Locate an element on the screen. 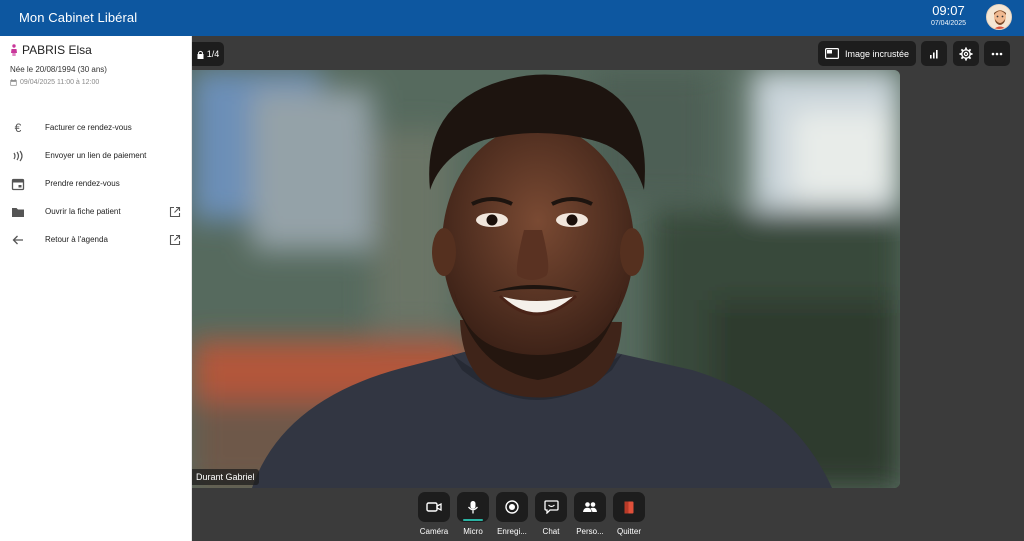 The width and height of the screenshot is (1024, 541). chat-control: Chat is located at coordinates (551, 514).